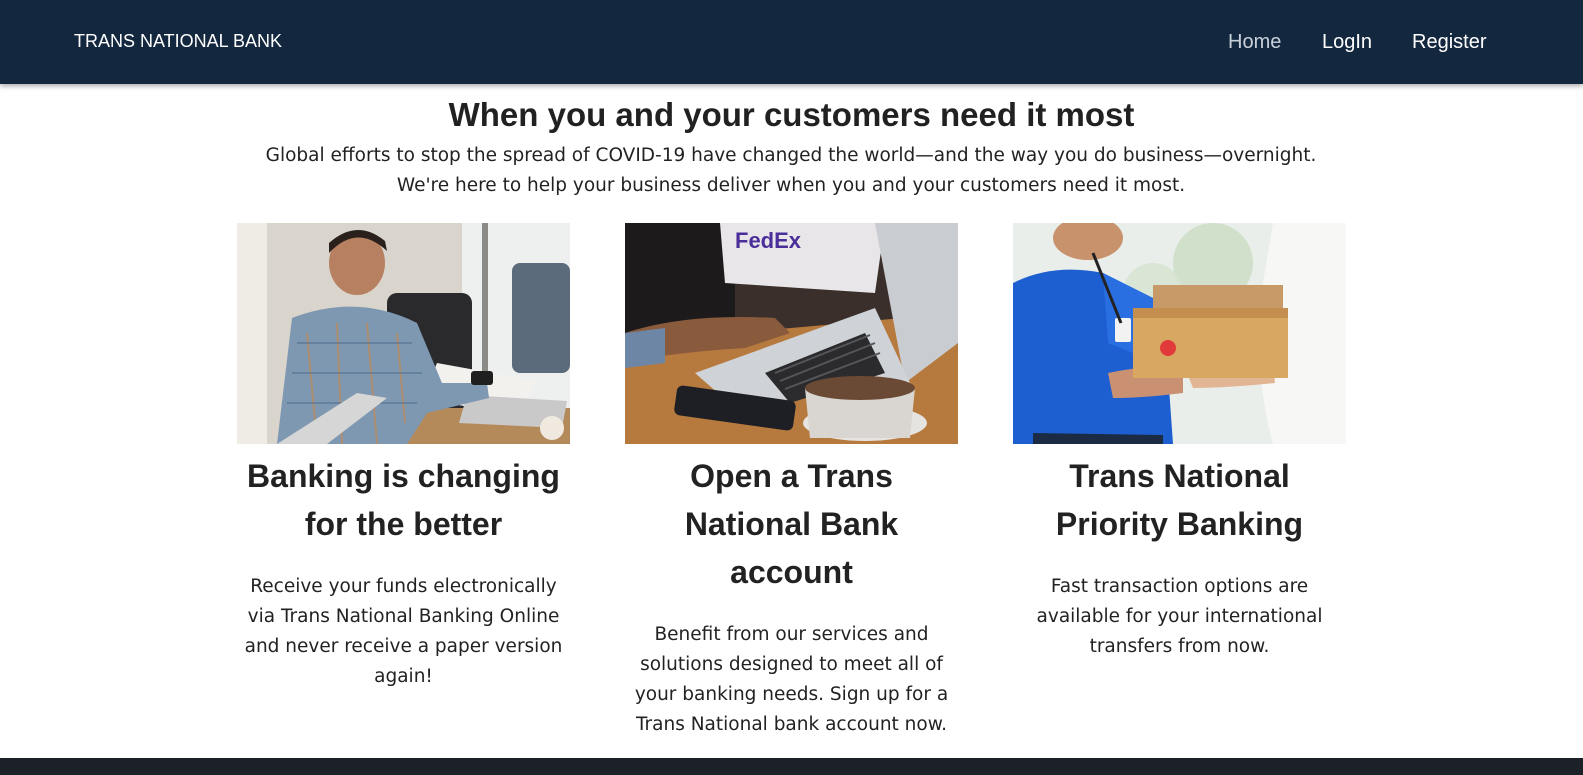 The image size is (1583, 775). What do you see at coordinates (1254, 42) in the screenshot?
I see `nav-home-link: Home` at bounding box center [1254, 42].